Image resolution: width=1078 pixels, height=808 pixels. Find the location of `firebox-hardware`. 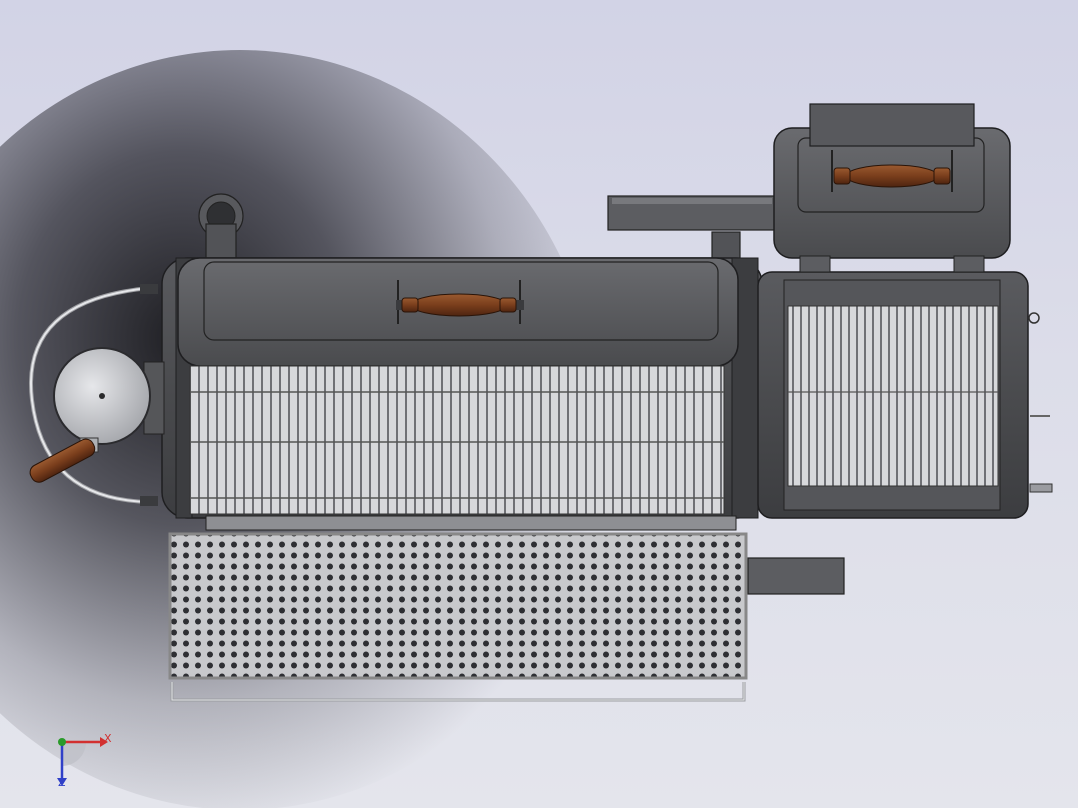

firebox-hardware is located at coordinates (1040, 402).